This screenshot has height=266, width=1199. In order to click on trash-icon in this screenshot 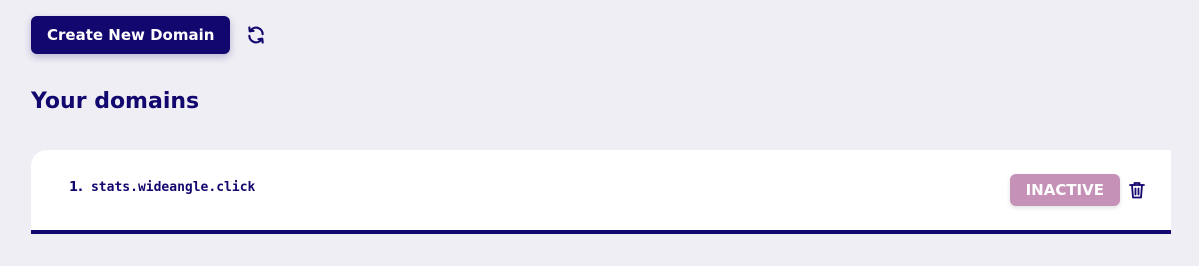, I will do `click(1137, 190)`.